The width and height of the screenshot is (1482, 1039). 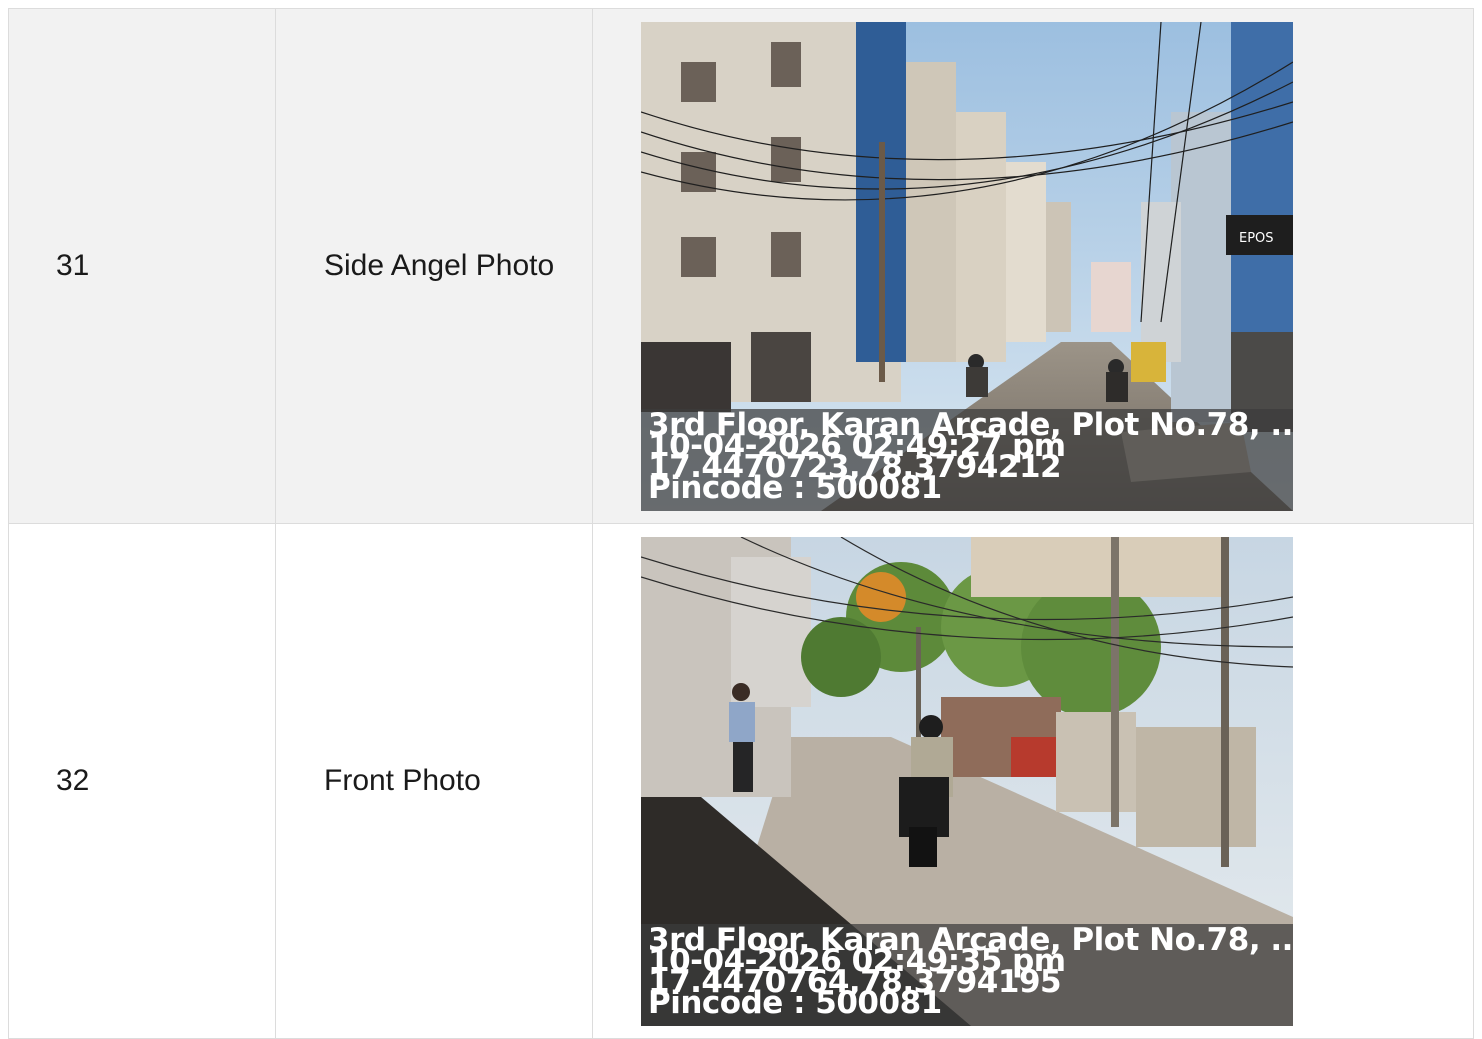 I want to click on label-cell: Side Angel Photo, so click(x=434, y=266).